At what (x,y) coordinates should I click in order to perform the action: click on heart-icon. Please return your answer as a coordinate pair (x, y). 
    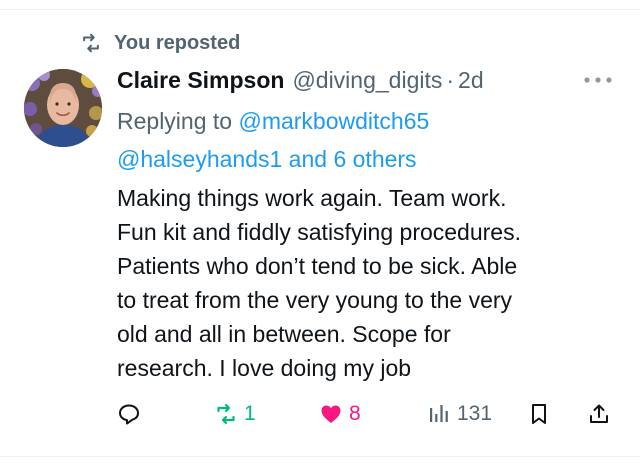
    Looking at the image, I should click on (331, 414).